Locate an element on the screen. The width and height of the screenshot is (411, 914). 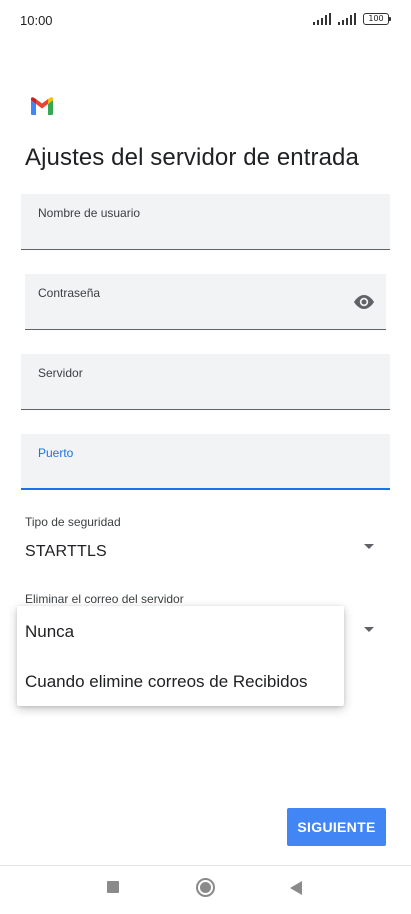
username-field: Nombre de usuario is located at coordinates (205, 222).